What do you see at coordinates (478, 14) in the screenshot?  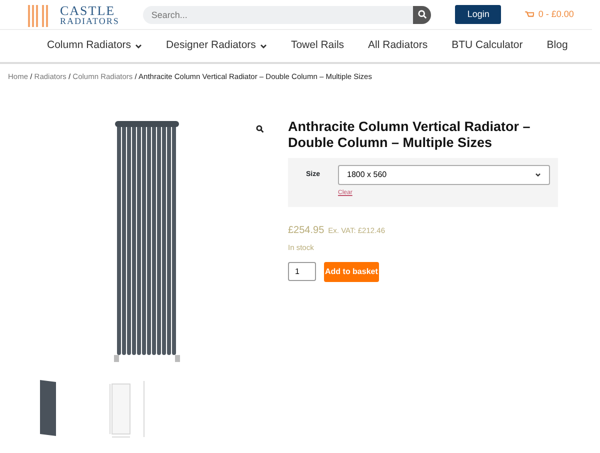 I see `login-button: Login` at bounding box center [478, 14].